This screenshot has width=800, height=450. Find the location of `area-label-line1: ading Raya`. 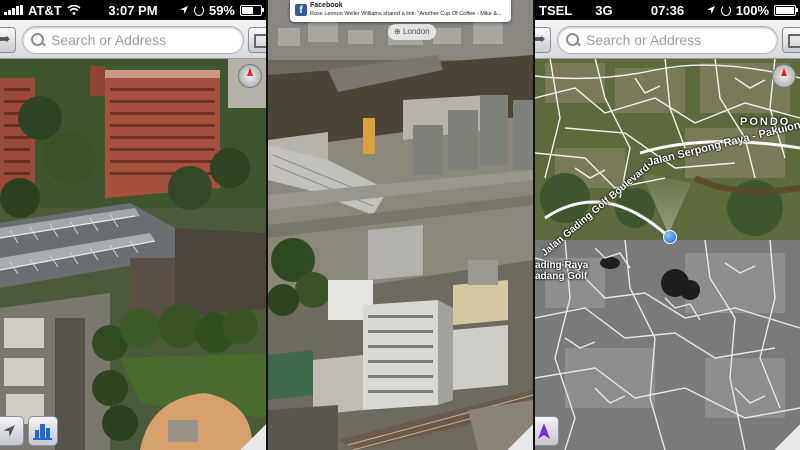

area-label-line1: ading Raya is located at coordinates (562, 265).